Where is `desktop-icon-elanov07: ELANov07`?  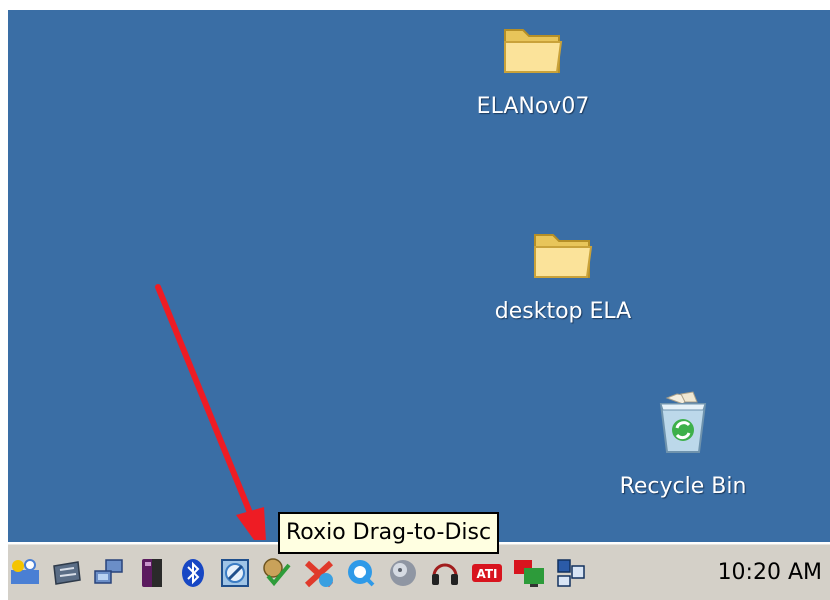 desktop-icon-elanov07: ELANov07 is located at coordinates (533, 70).